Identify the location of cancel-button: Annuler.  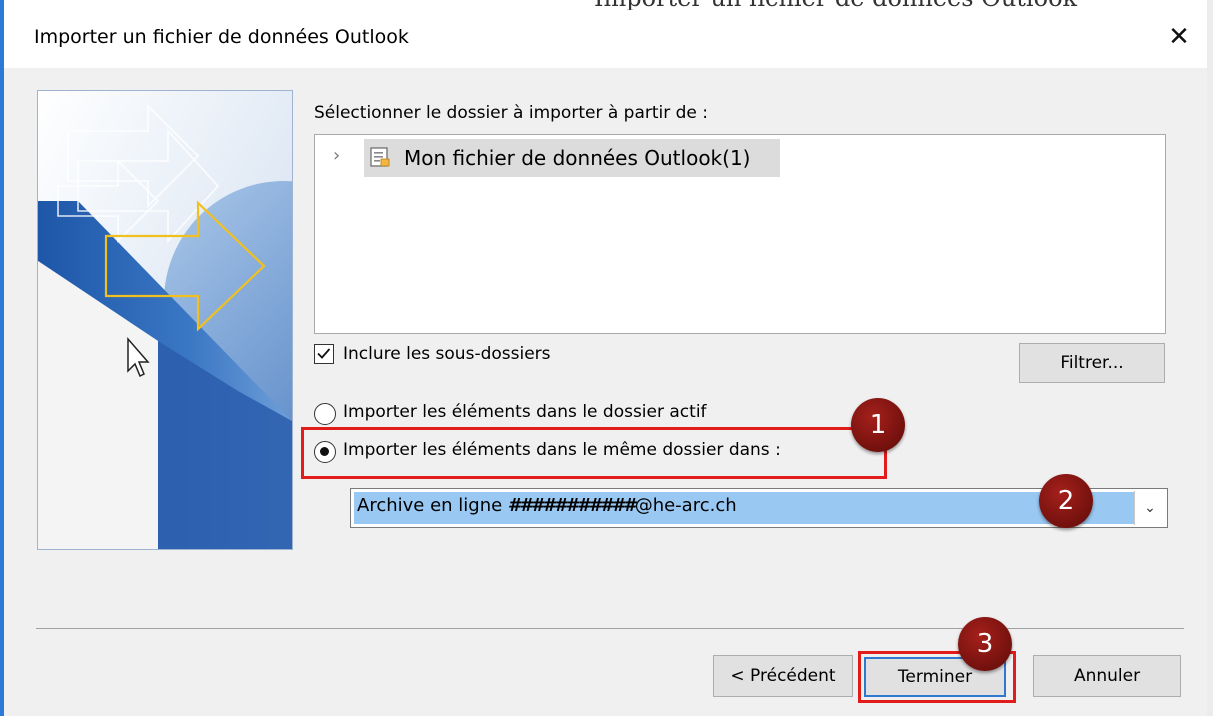
(1107, 676).